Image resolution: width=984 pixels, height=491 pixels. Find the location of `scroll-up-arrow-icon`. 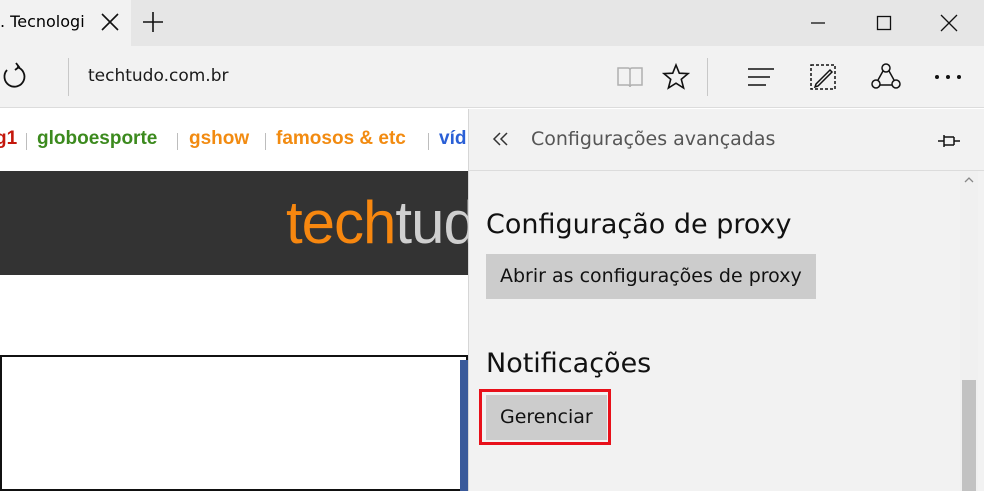

scroll-up-arrow-icon is located at coordinates (969, 180).